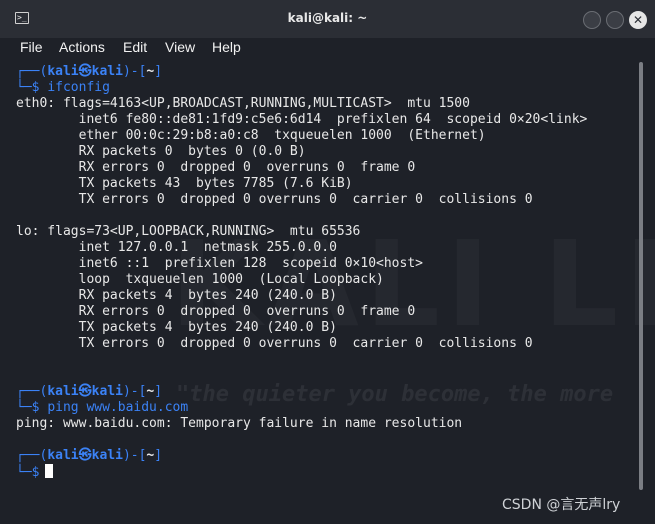  I want to click on window-title: kali@kali: ~, so click(327, 18).